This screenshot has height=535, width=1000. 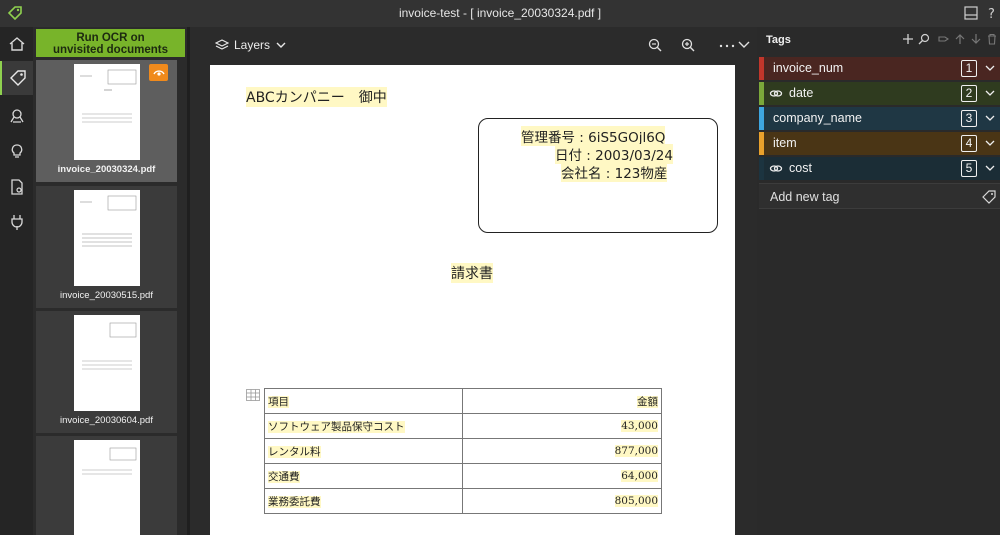 What do you see at coordinates (614, 172) in the screenshot?
I see `company-text: 会社名 : 123物産` at bounding box center [614, 172].